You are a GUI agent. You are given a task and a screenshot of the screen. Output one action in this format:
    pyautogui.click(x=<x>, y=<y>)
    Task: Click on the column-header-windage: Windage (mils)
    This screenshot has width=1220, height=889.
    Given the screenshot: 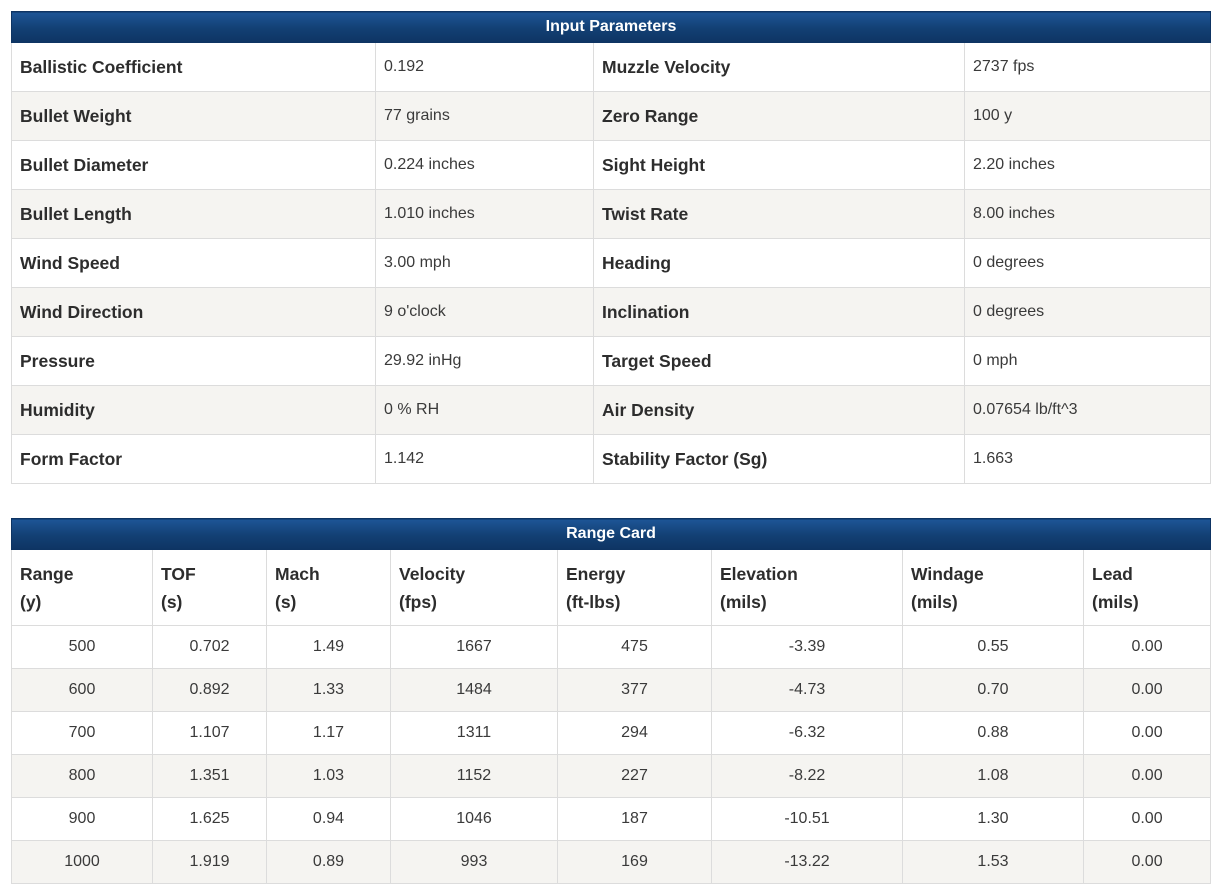 What is the action you would take?
    pyautogui.click(x=993, y=587)
    